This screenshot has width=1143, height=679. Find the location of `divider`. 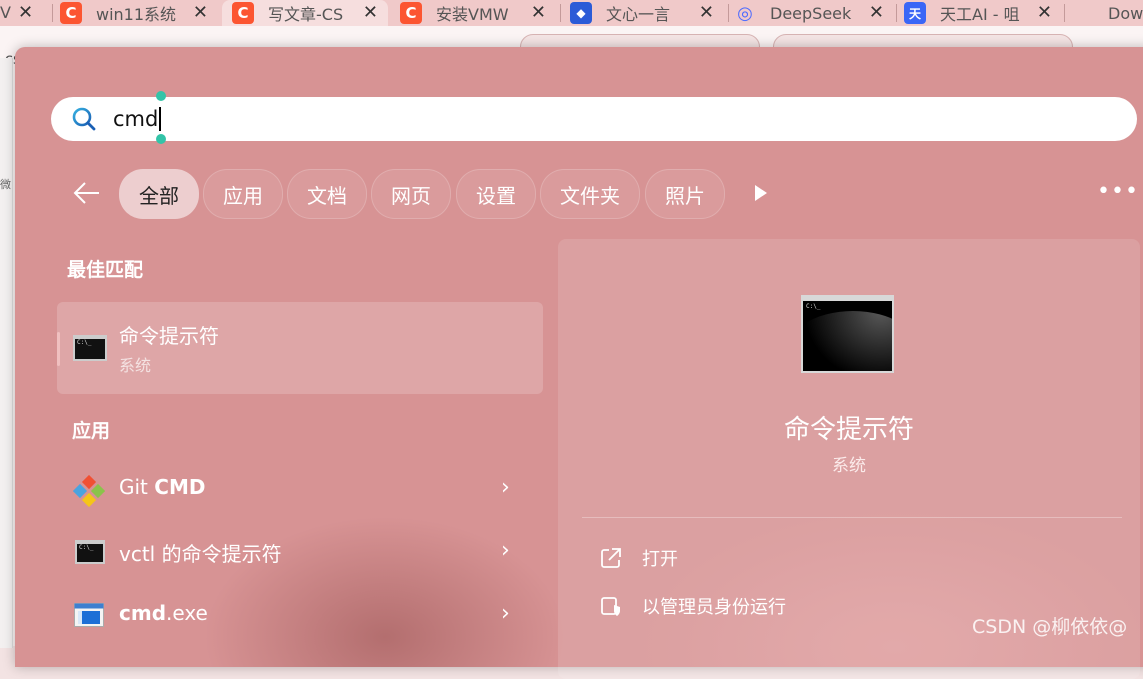

divider is located at coordinates (852, 517).